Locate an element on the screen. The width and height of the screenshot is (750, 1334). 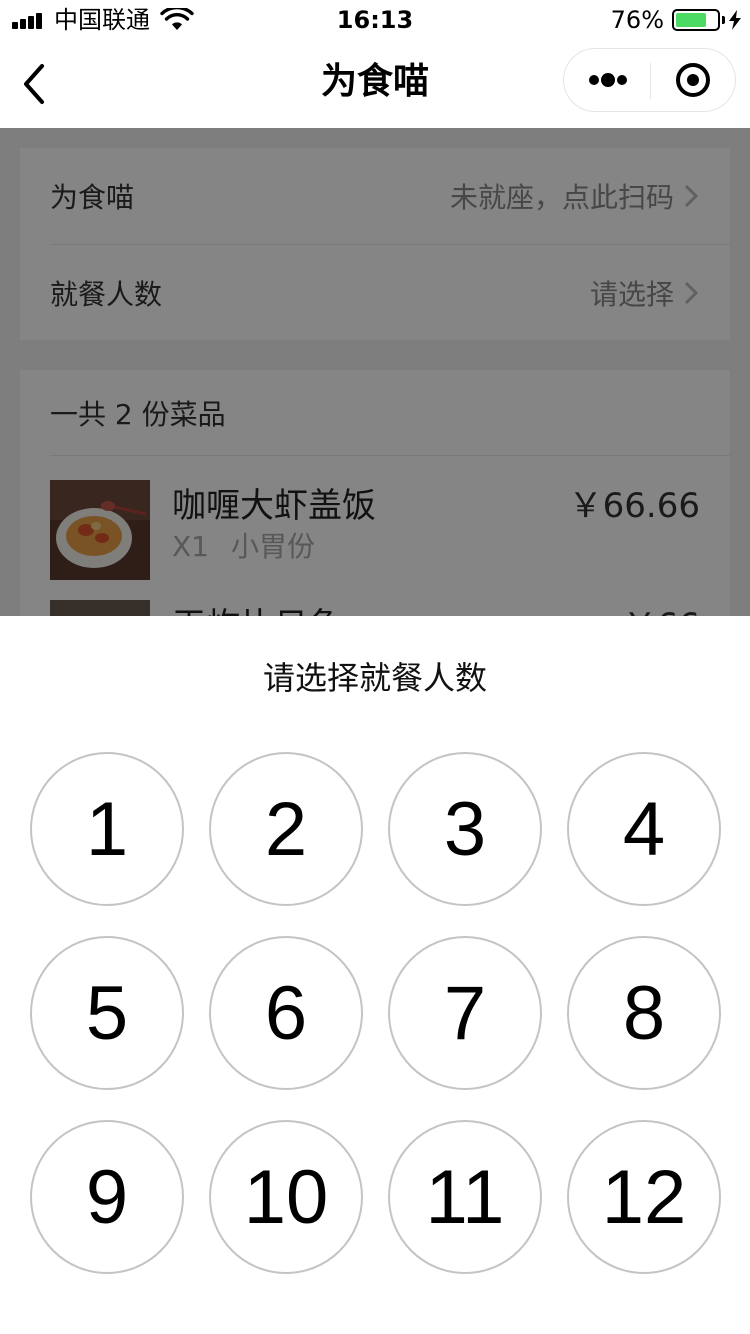
people-option-6: 6 is located at coordinates (286, 1013).